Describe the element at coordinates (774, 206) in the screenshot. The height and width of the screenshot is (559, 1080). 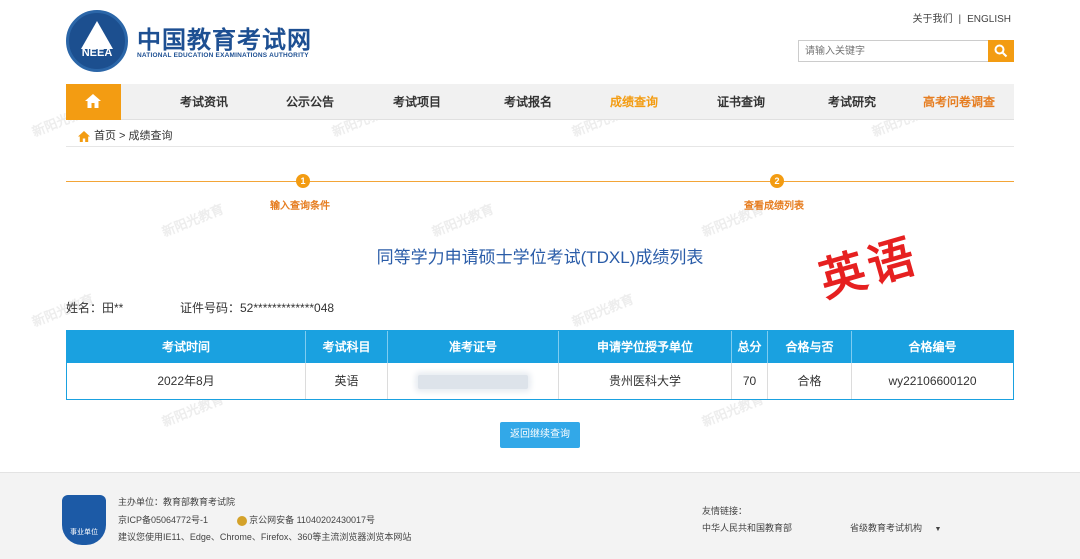
I see `step-label-2: 查看成绩列表` at that location.